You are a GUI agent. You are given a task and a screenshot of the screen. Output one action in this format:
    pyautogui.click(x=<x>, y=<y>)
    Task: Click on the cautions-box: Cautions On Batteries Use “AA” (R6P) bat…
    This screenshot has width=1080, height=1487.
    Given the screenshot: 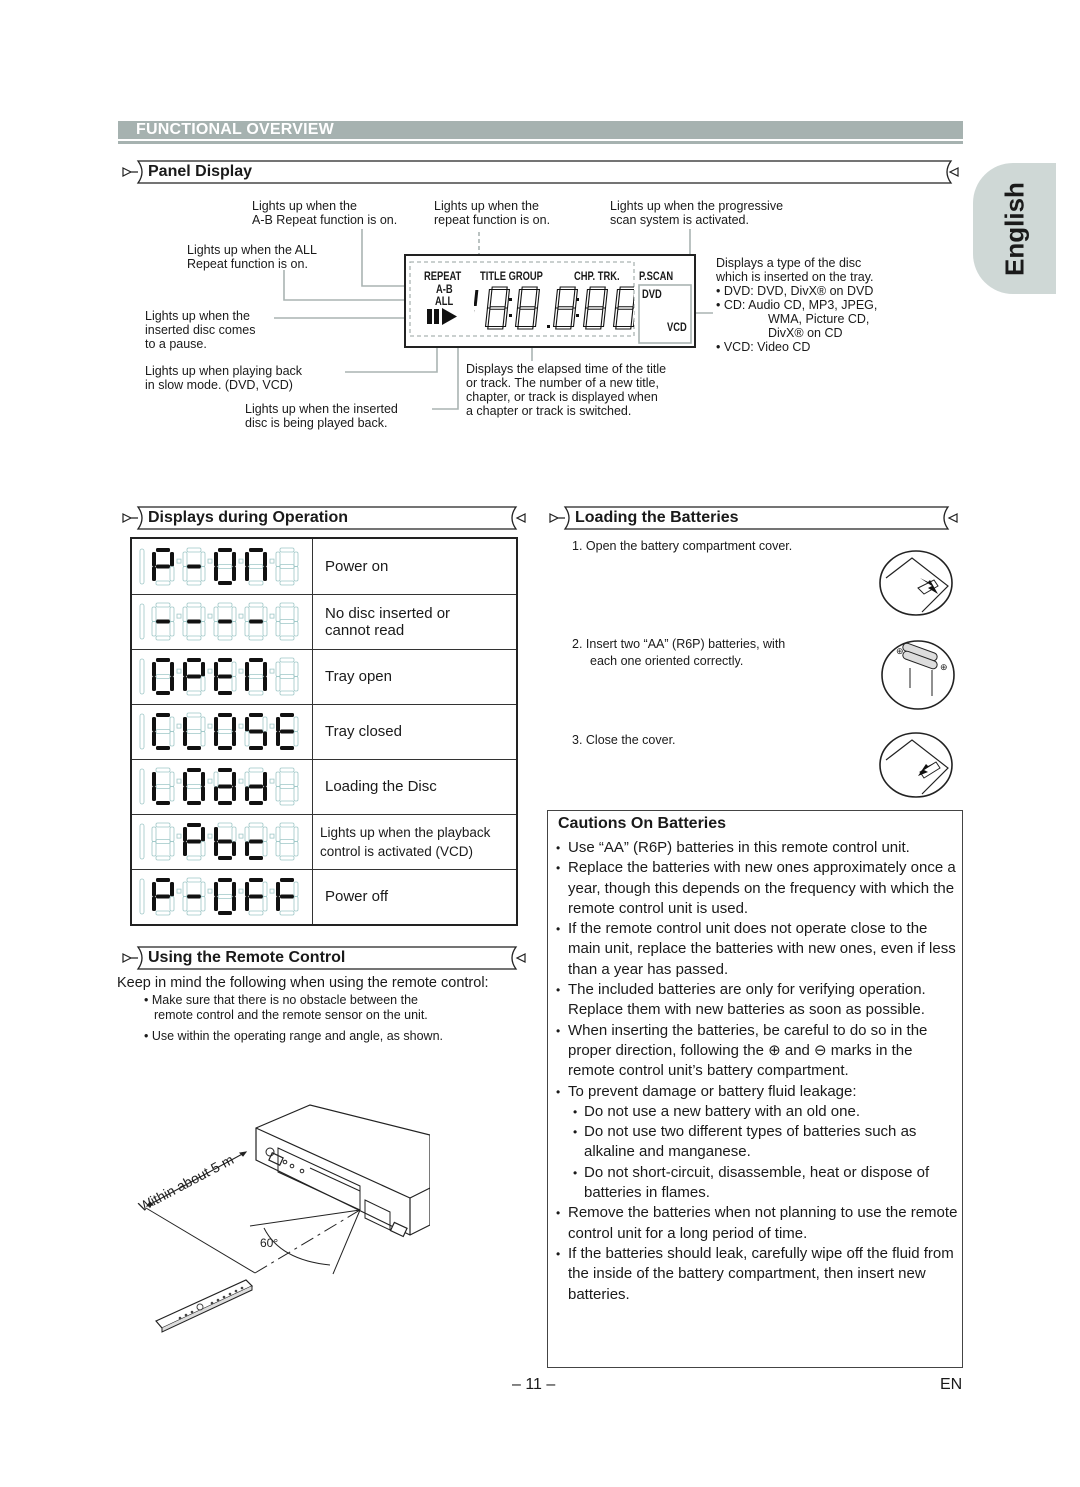 What is the action you would take?
    pyautogui.click(x=755, y=1089)
    